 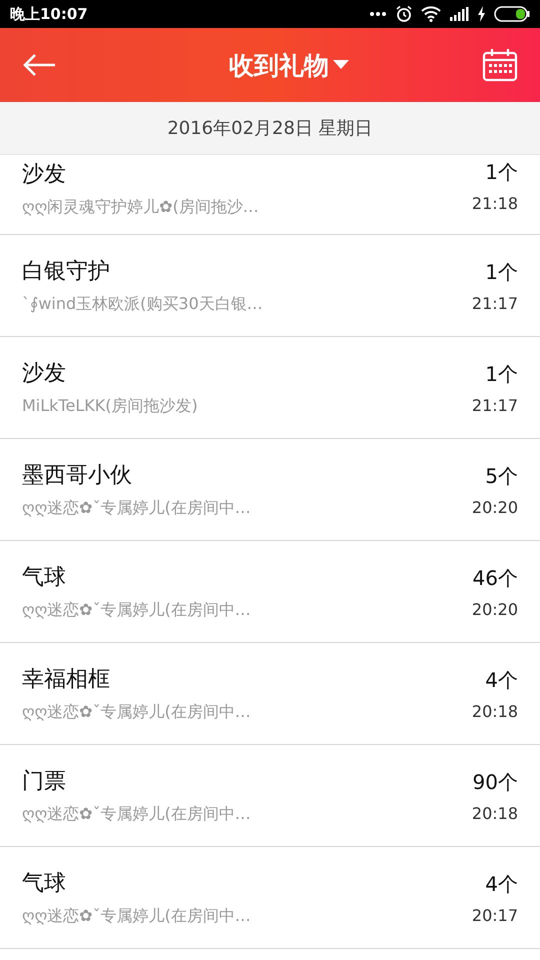 What do you see at coordinates (289, 65) in the screenshot?
I see `title-dropdown: 收到礼物` at bounding box center [289, 65].